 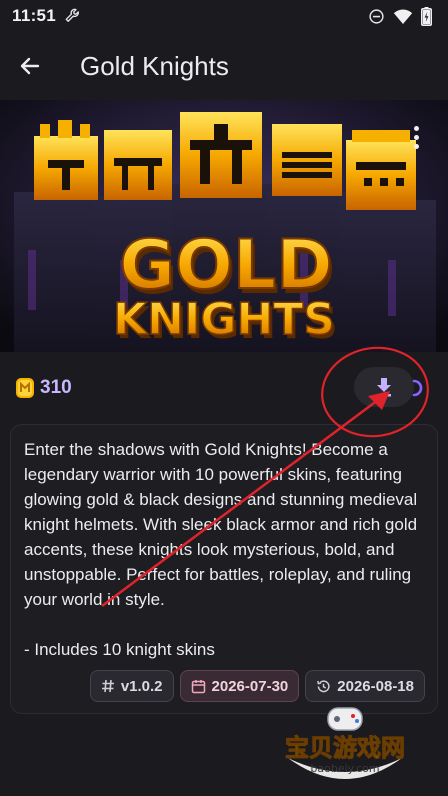 What do you see at coordinates (403, 16) in the screenshot?
I see `wifi-icon` at bounding box center [403, 16].